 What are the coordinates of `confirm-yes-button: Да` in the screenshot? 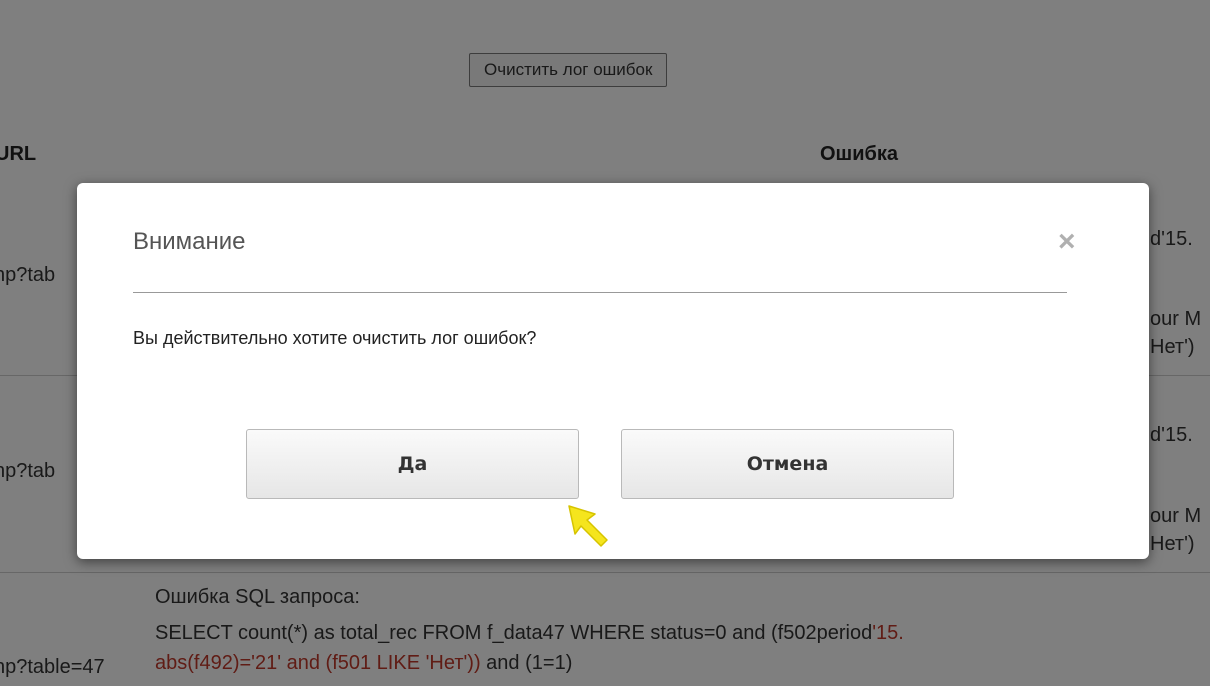 It's located at (412, 464).